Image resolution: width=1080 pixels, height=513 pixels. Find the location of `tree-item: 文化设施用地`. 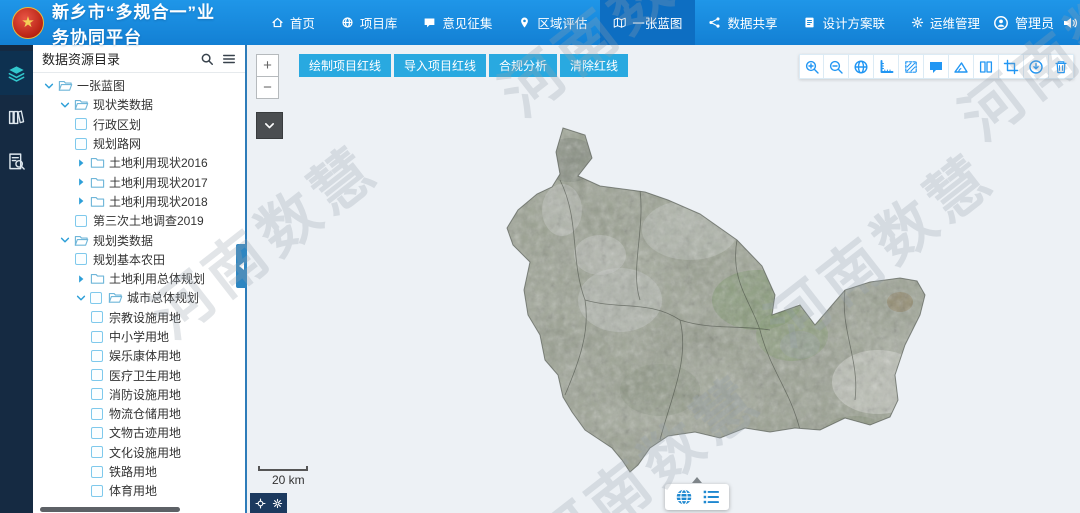

tree-item: 文化设施用地 is located at coordinates (138, 452).